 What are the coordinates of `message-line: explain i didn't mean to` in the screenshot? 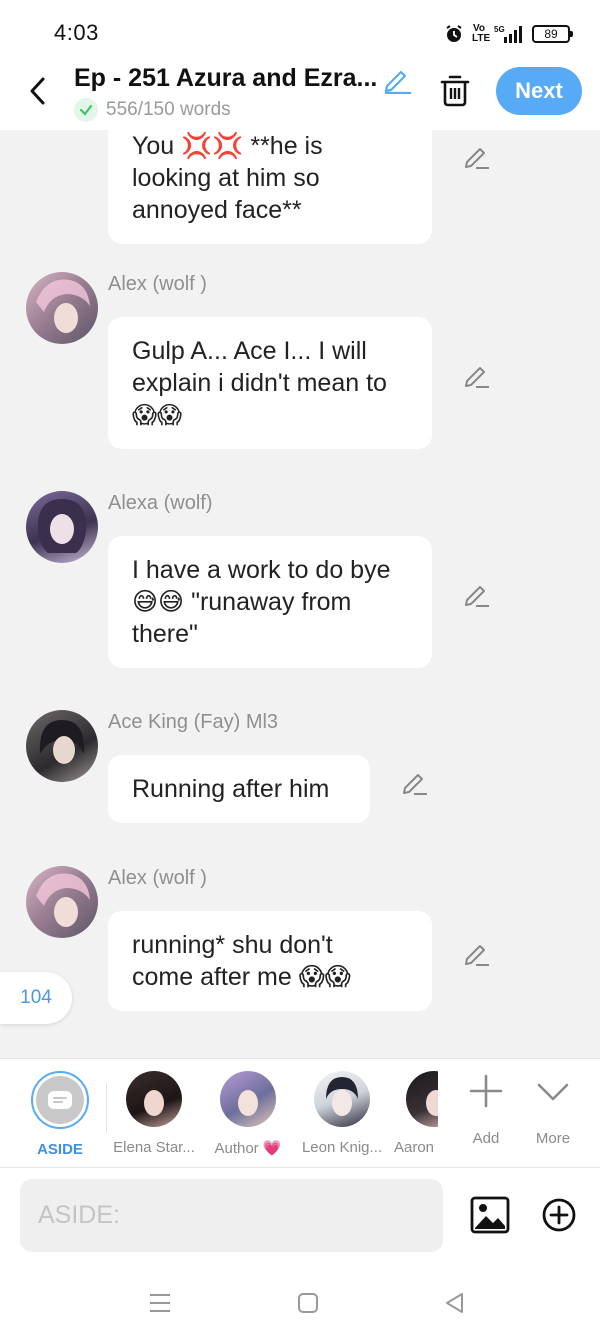 It's located at (259, 383).